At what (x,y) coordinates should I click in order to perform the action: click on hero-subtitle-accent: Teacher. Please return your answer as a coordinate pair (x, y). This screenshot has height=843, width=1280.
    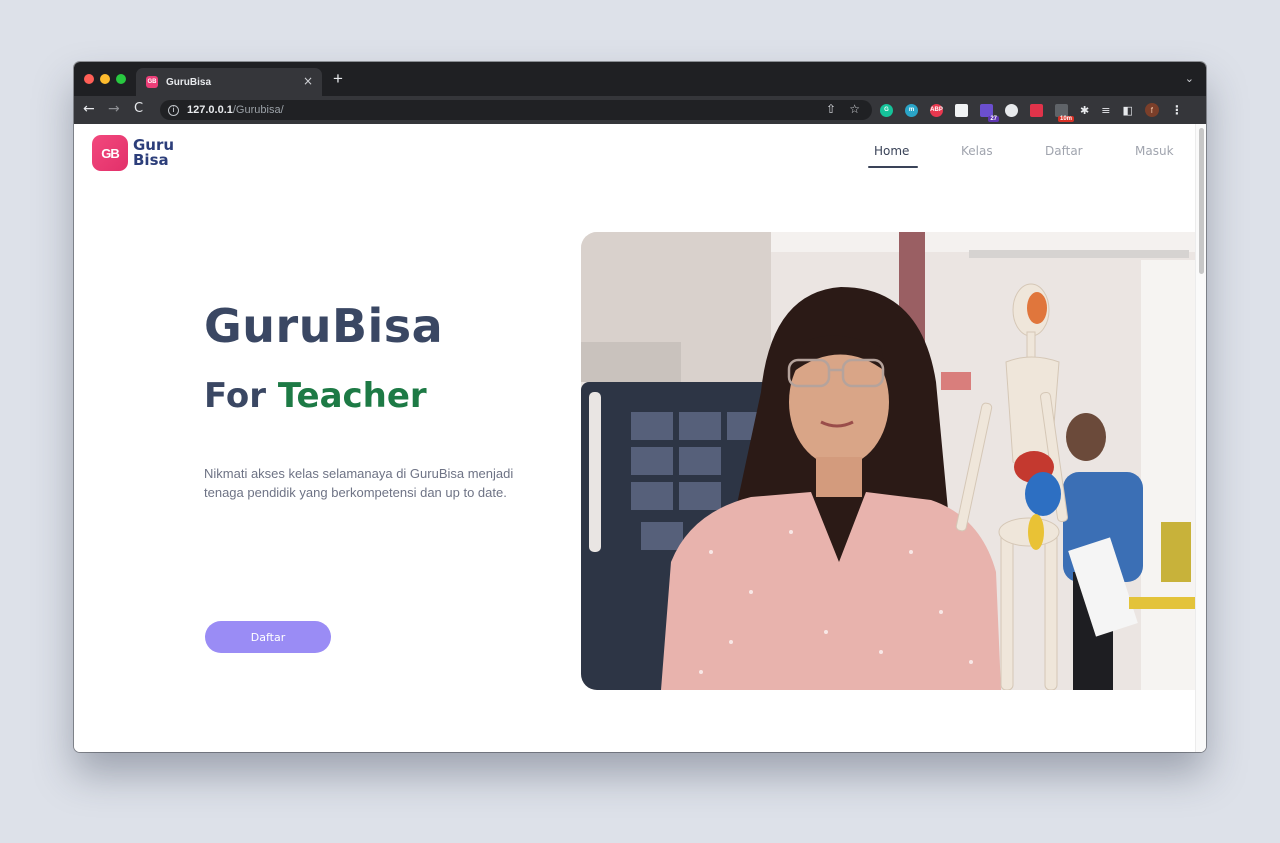
    Looking at the image, I should click on (352, 396).